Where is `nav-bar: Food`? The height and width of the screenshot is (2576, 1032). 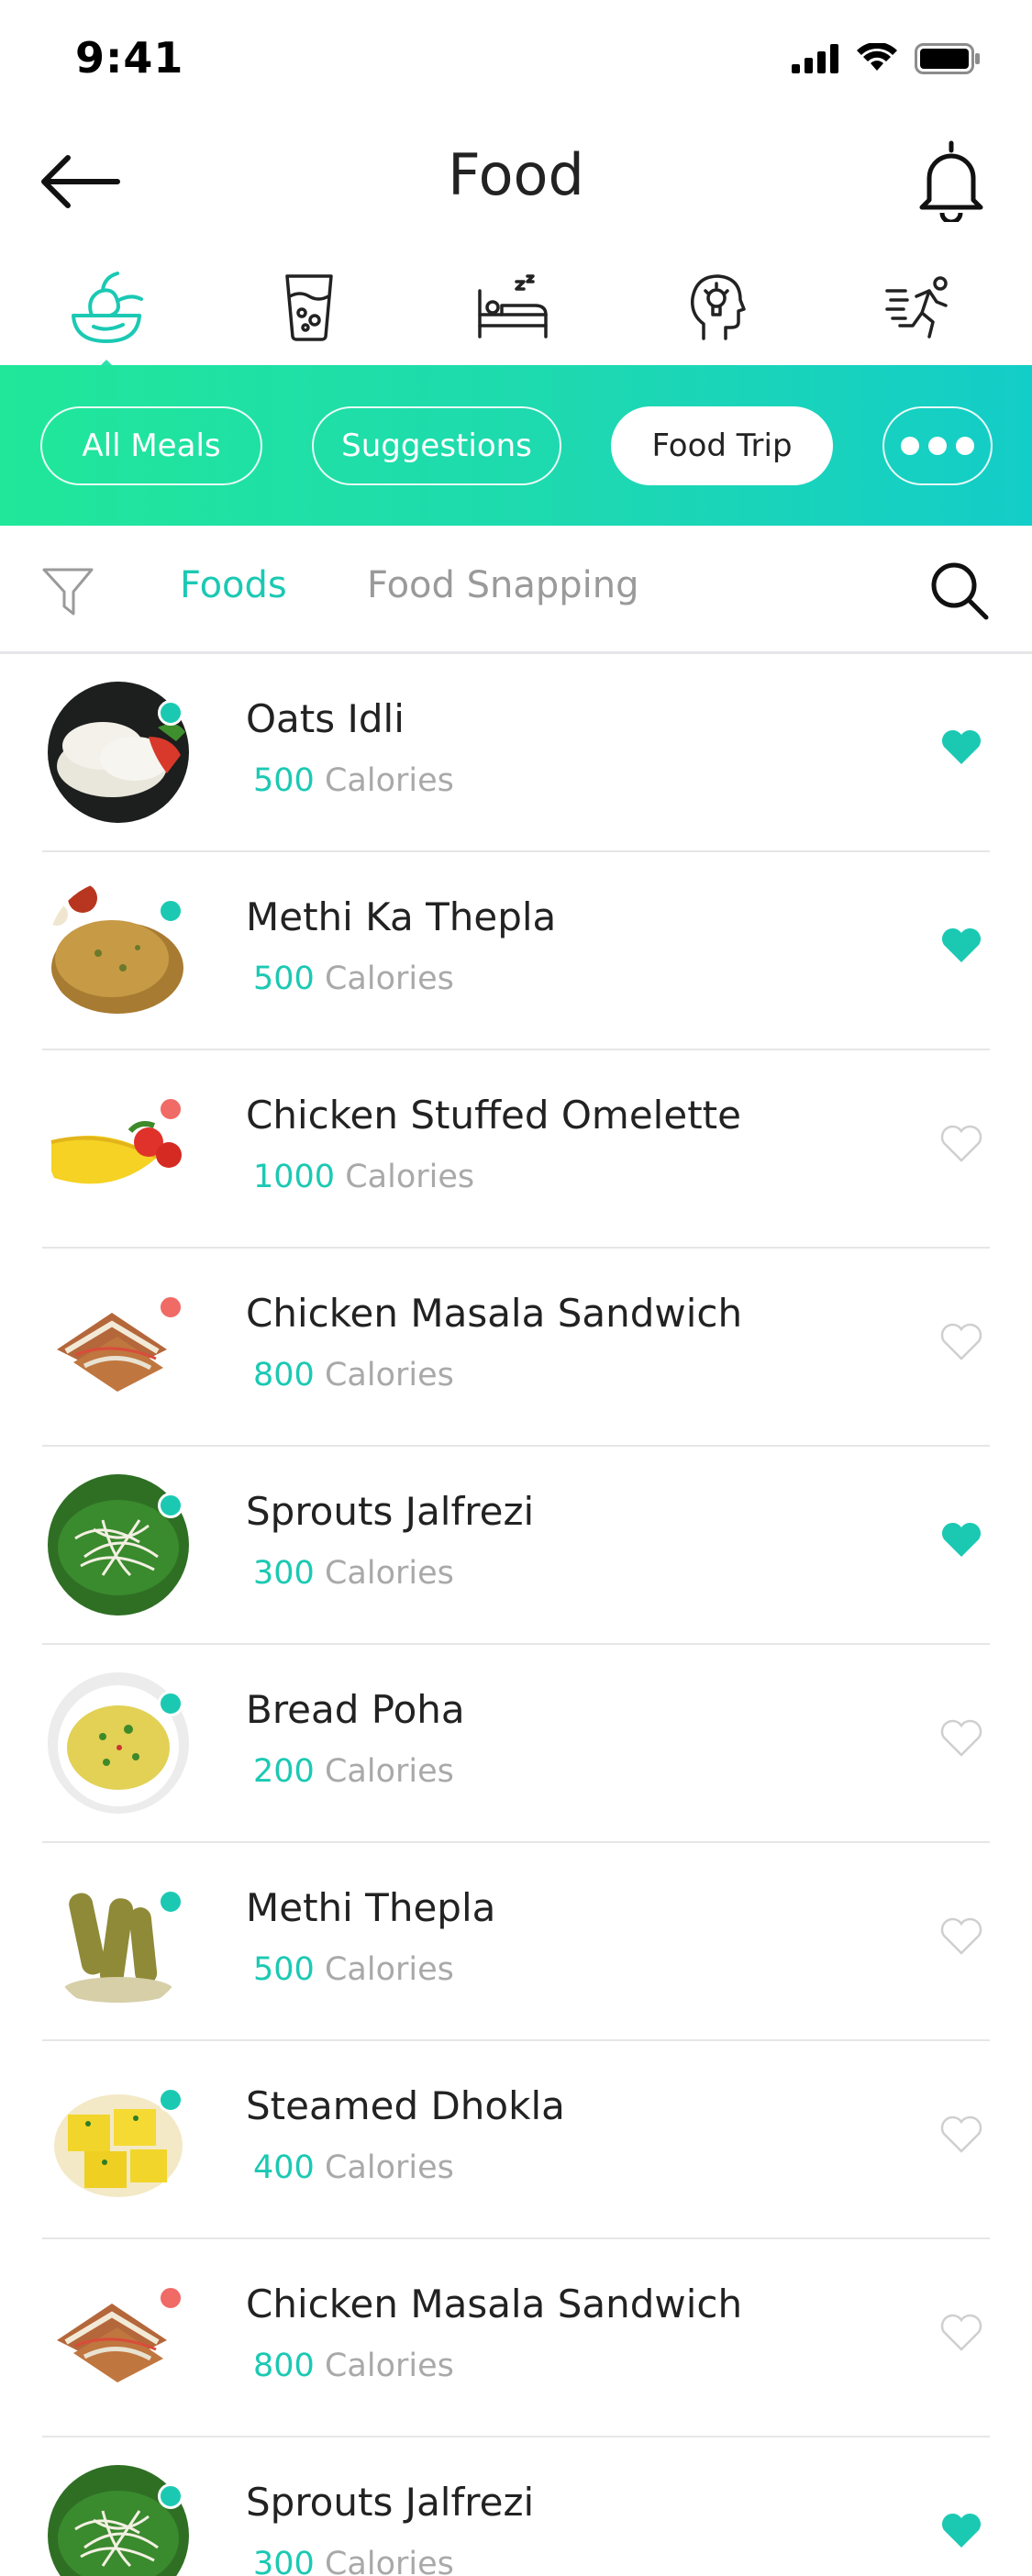
nav-bar: Food is located at coordinates (516, 183).